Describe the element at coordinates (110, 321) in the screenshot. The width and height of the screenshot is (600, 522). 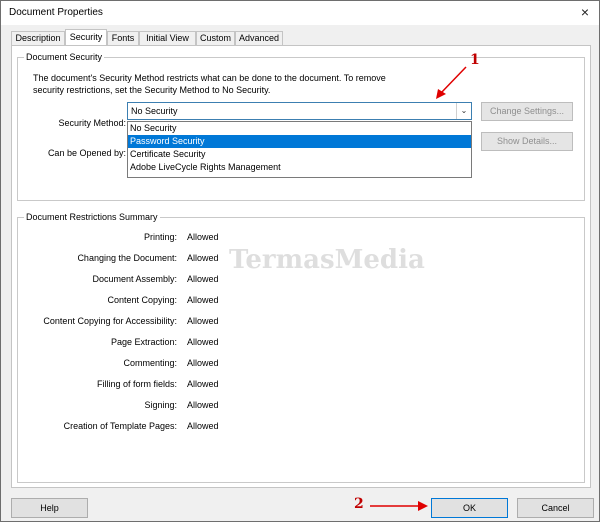
I see `content-copying-accessibility-label: Content Copying for Accessibility:` at that location.